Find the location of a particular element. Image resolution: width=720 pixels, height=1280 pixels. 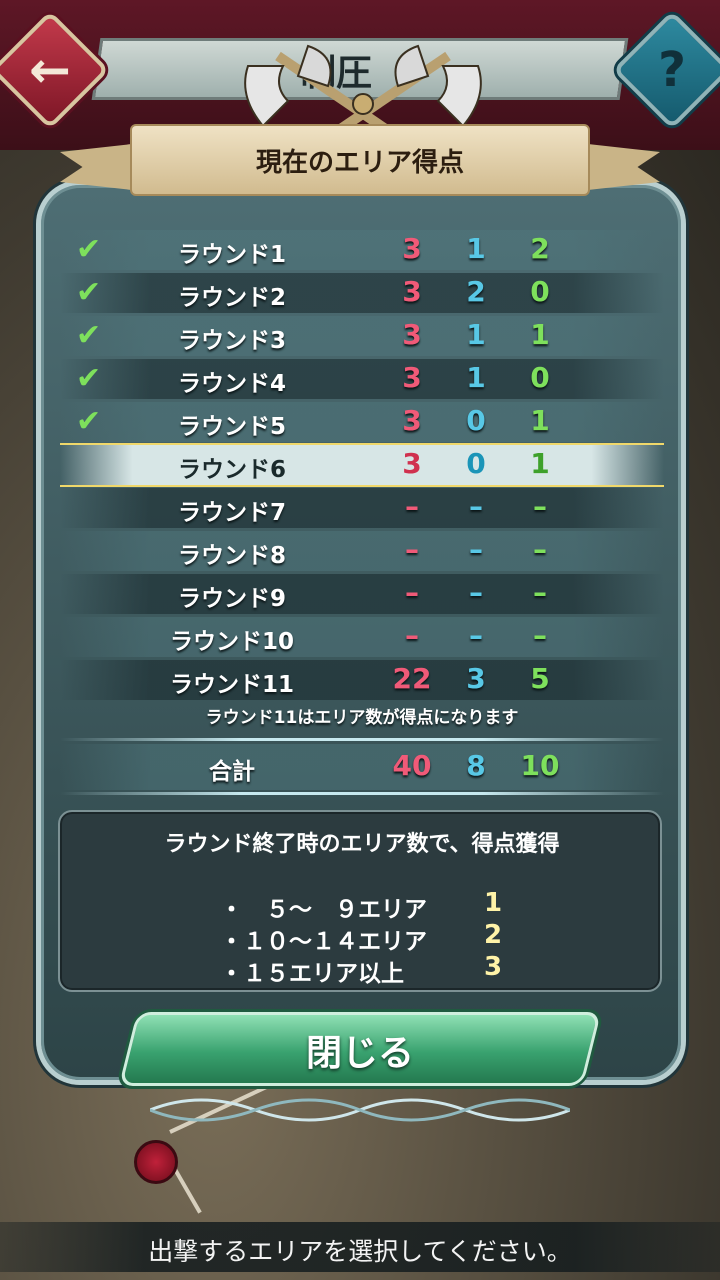

round-label: ラウンド11 is located at coordinates (231, 685).